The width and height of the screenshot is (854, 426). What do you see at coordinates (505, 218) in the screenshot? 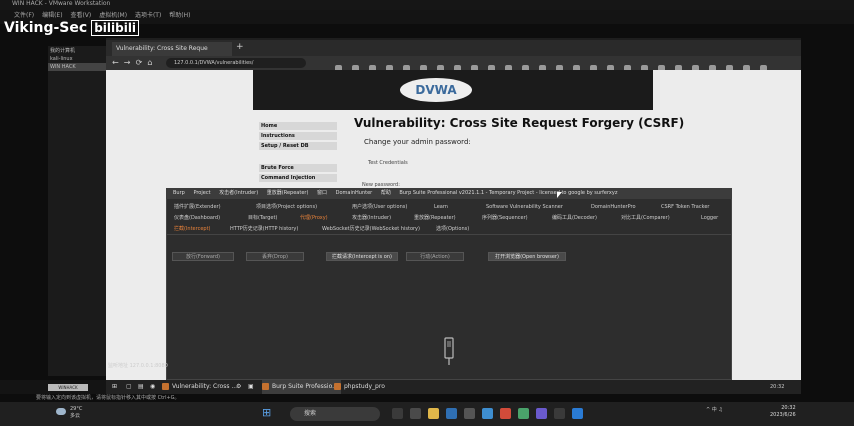
I see `tab-sequencer: 序列器(Sequencer)` at bounding box center [505, 218].